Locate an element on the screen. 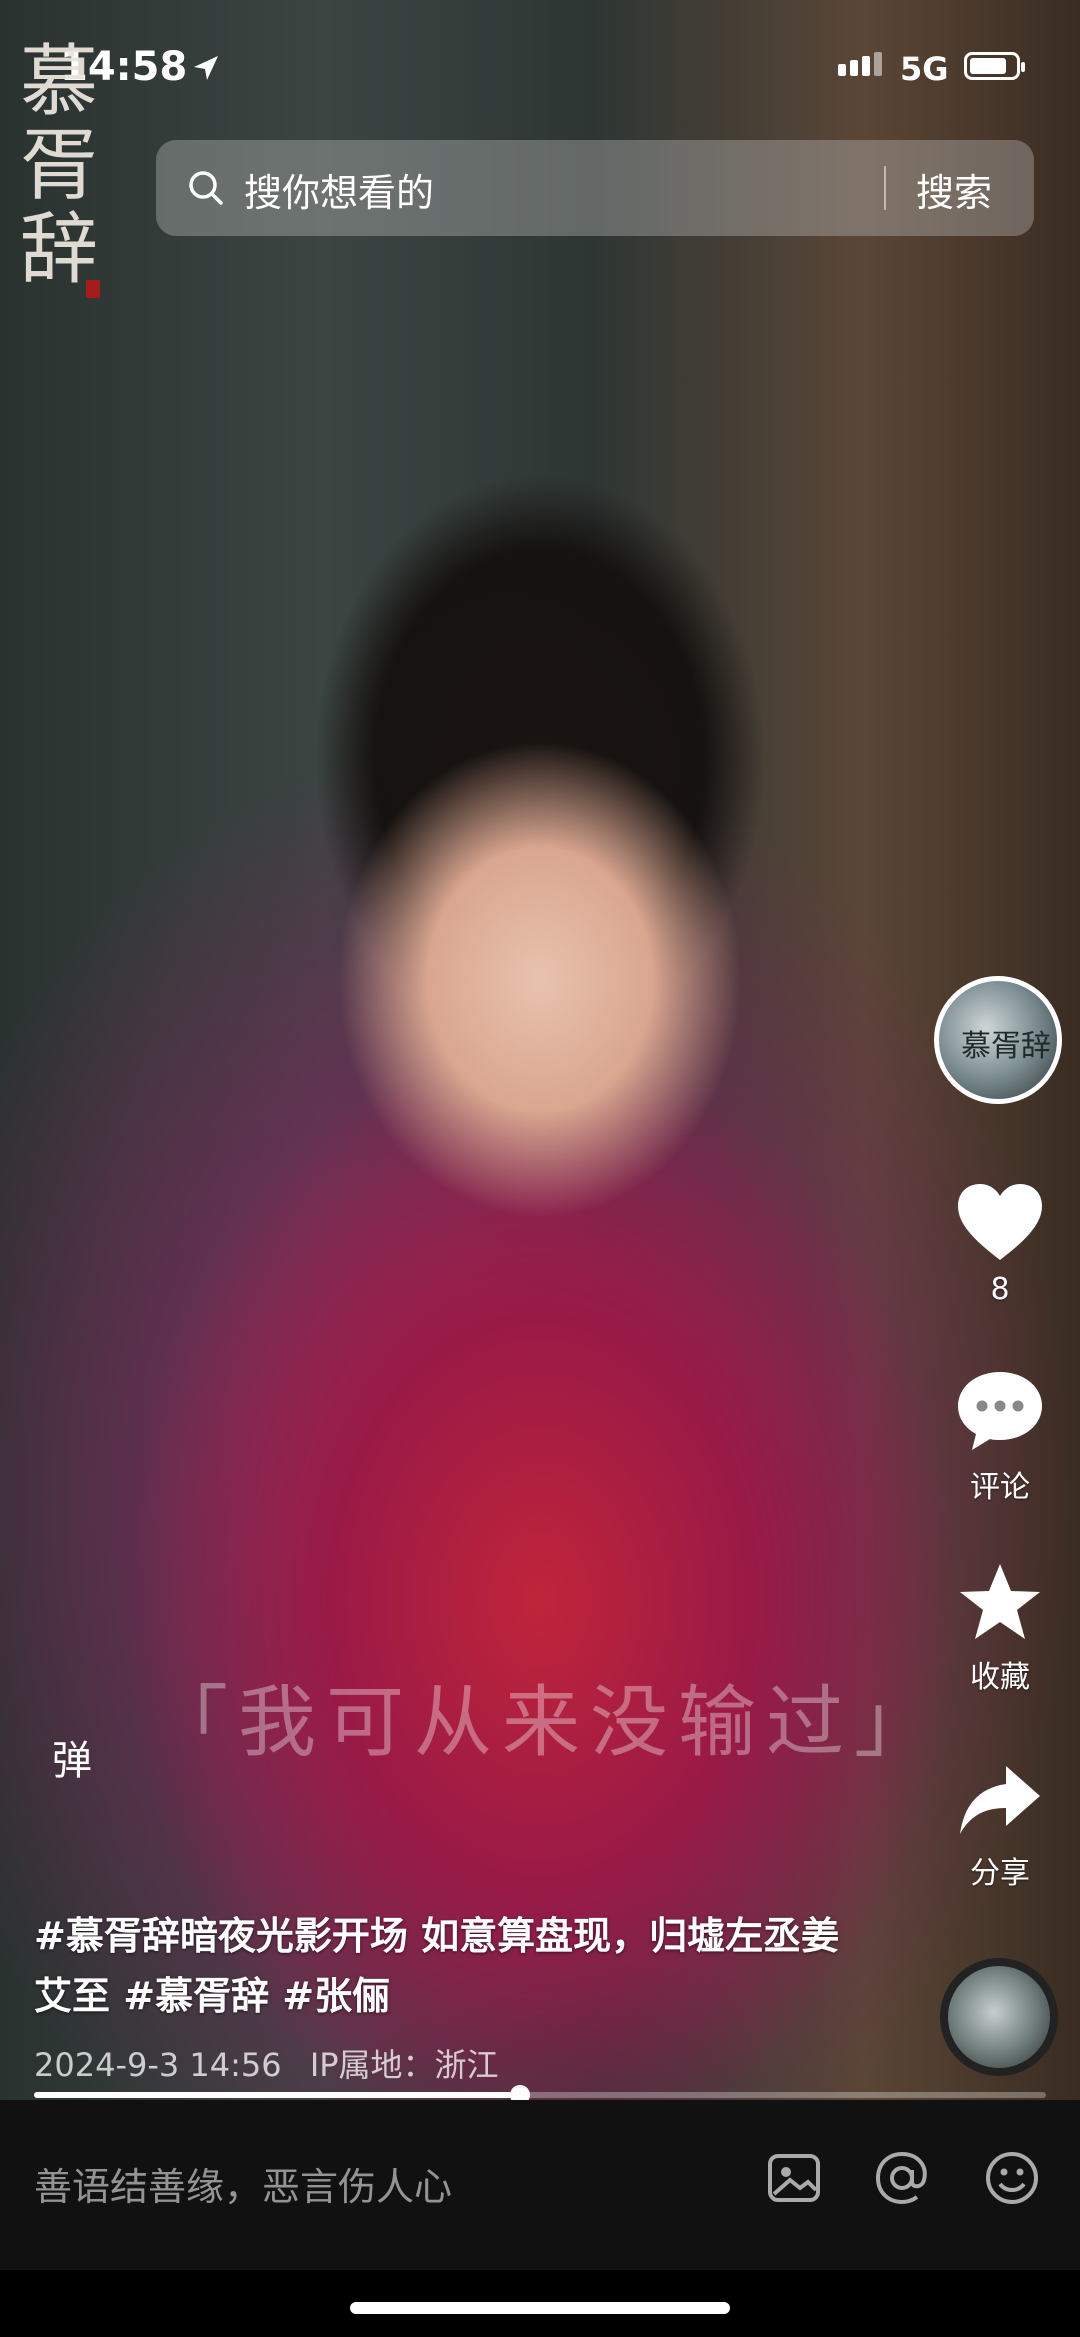 The width and height of the screenshot is (1080, 2337). emoji-icon is located at coordinates (1012, 2178).